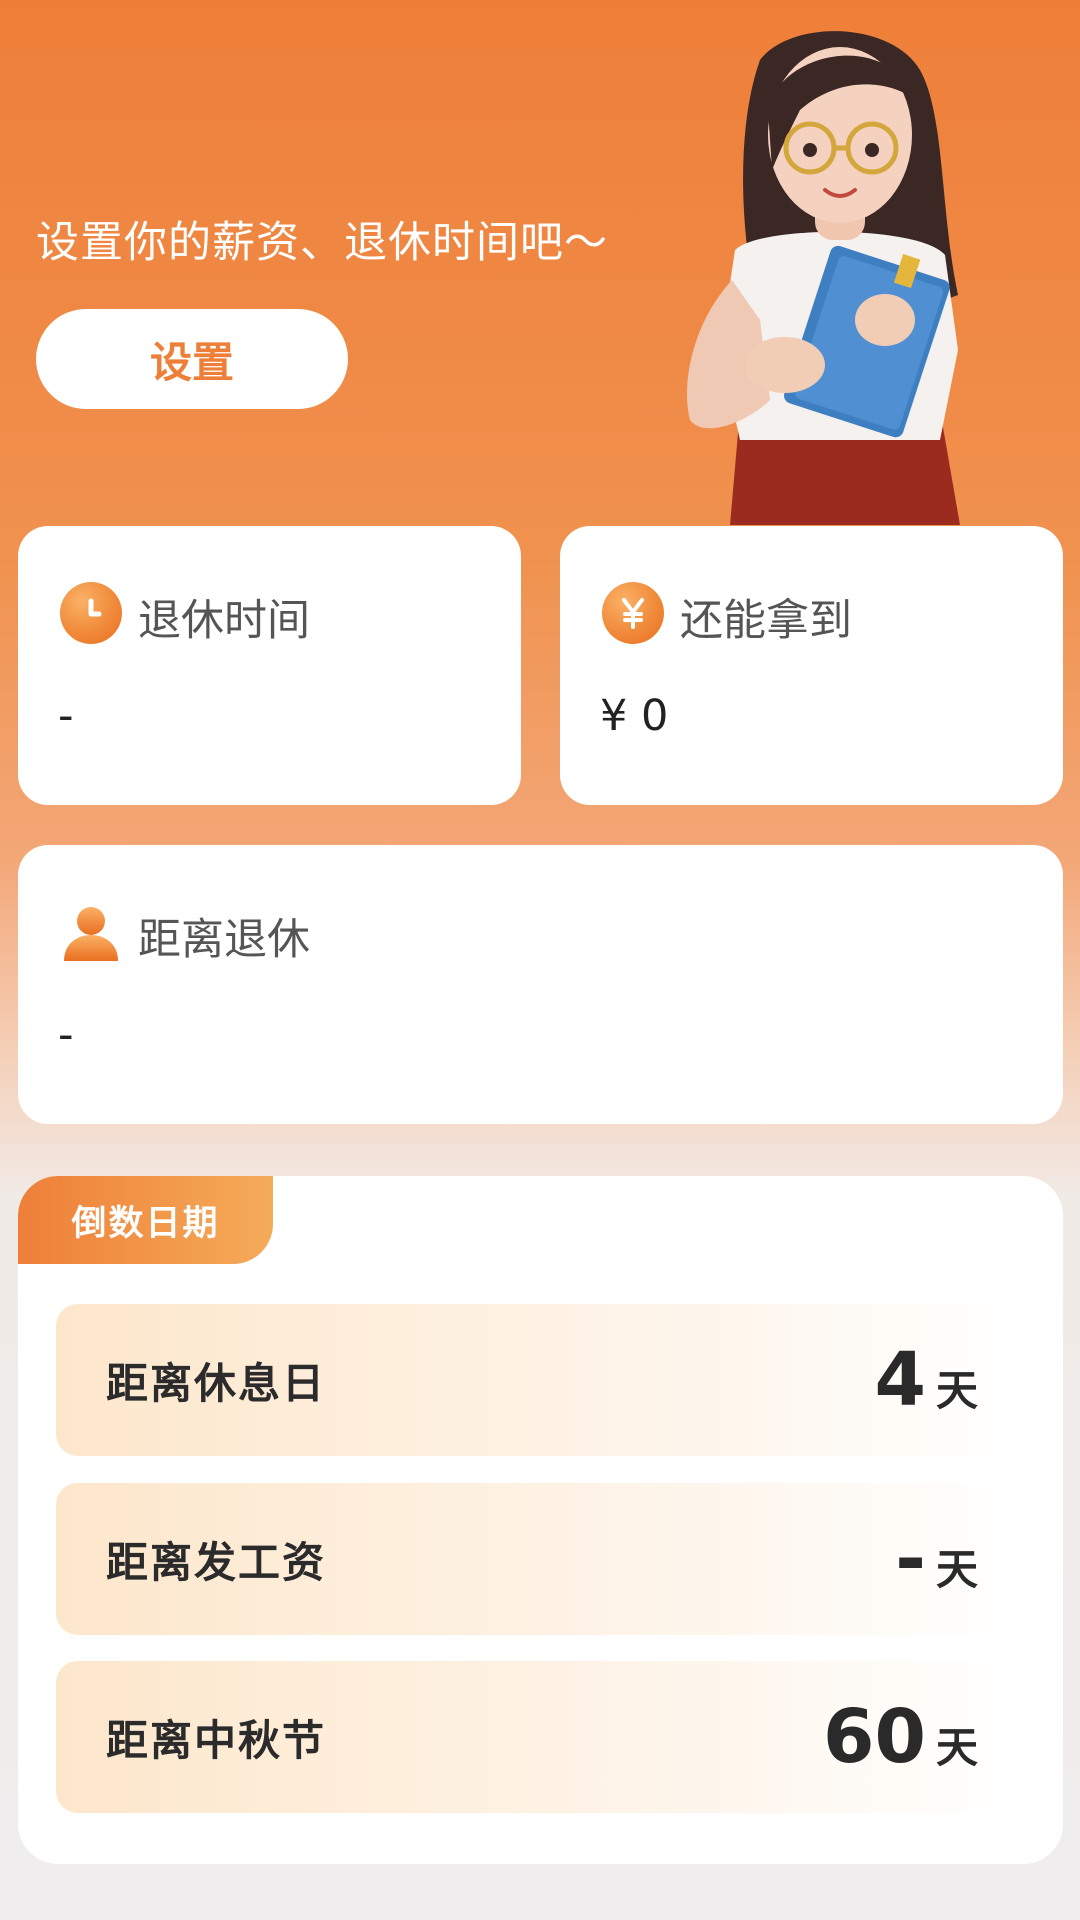 The width and height of the screenshot is (1080, 1920). What do you see at coordinates (91, 932) in the screenshot?
I see `person-icon` at bounding box center [91, 932].